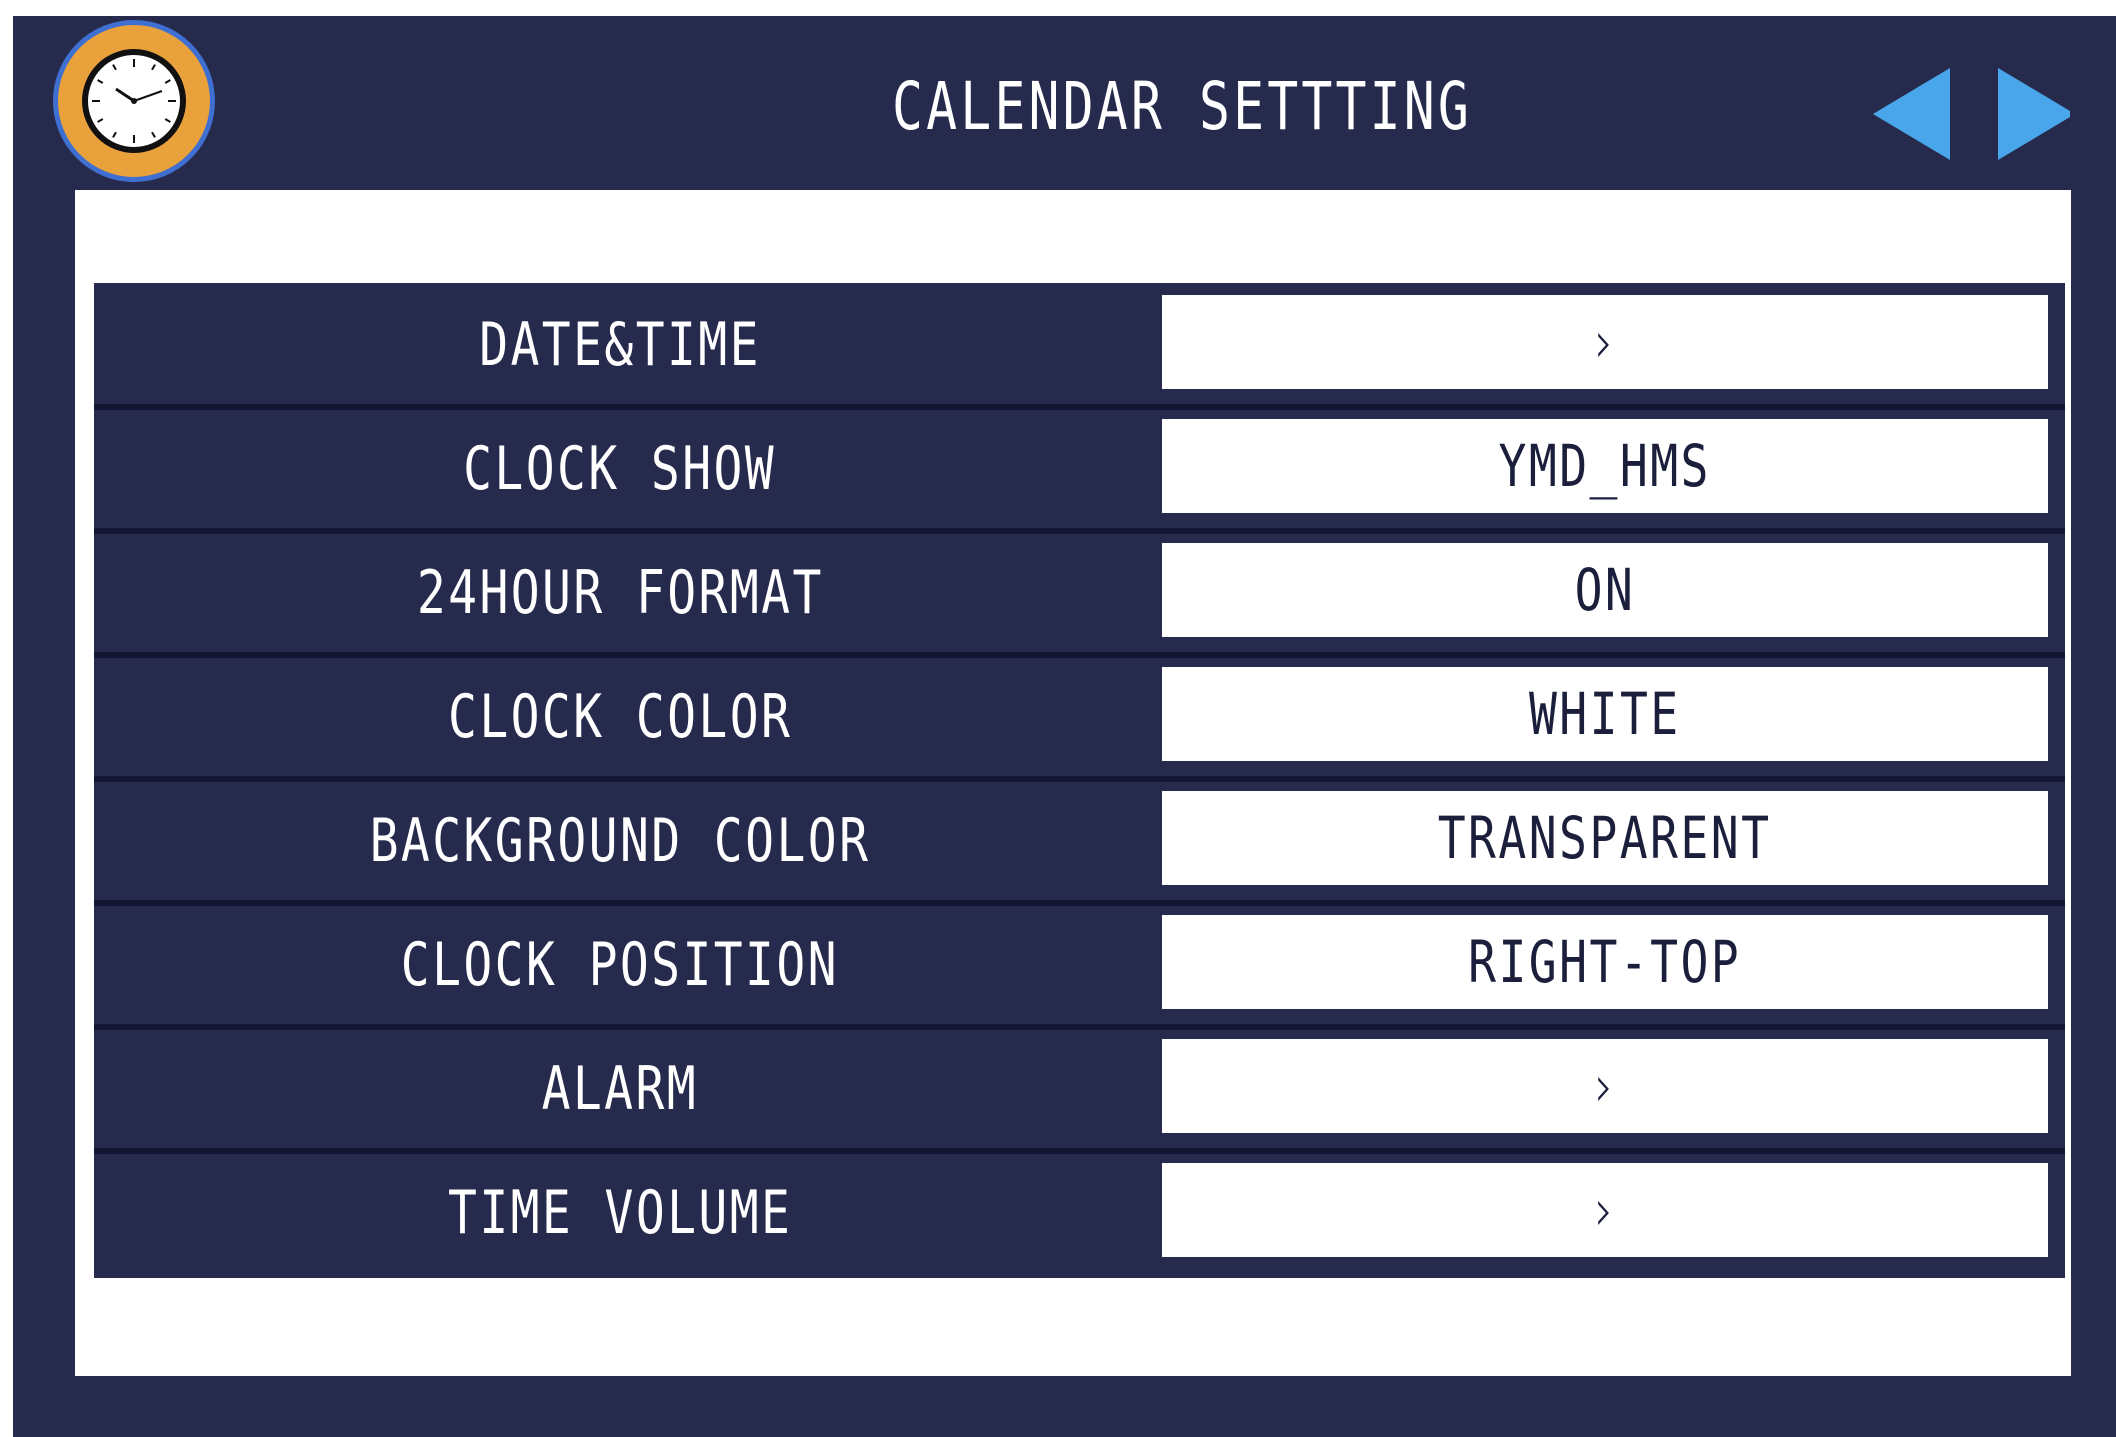 Image resolution: width=2116 pixels, height=1437 pixels. Describe the element at coordinates (620, 1089) in the screenshot. I see `setting-label: ALARM` at that location.